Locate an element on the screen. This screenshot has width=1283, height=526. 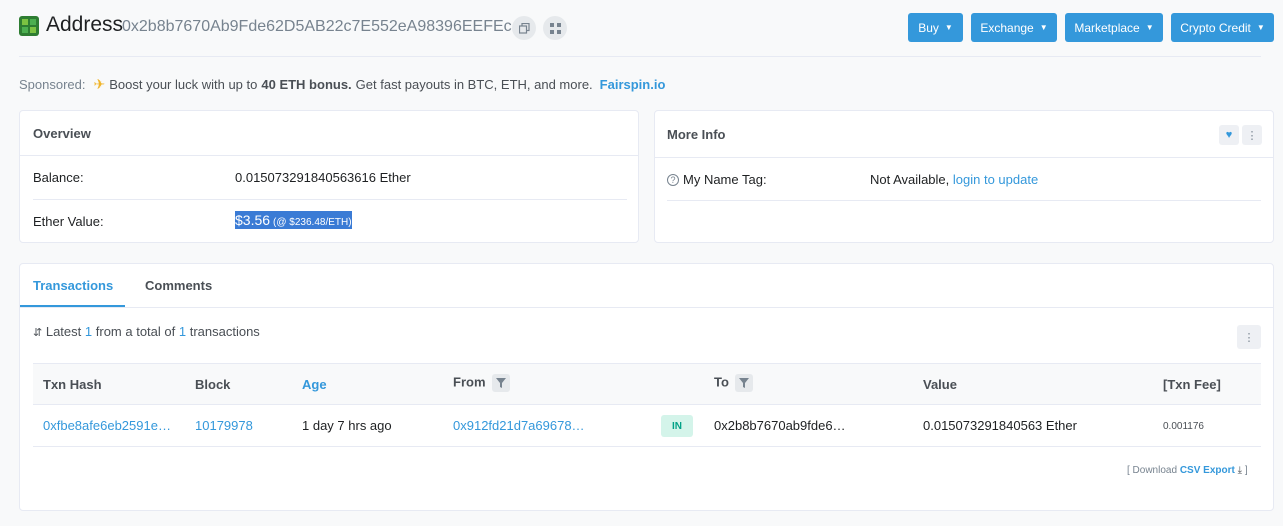
download-icon: ⤓ is located at coordinates (1240, 470).